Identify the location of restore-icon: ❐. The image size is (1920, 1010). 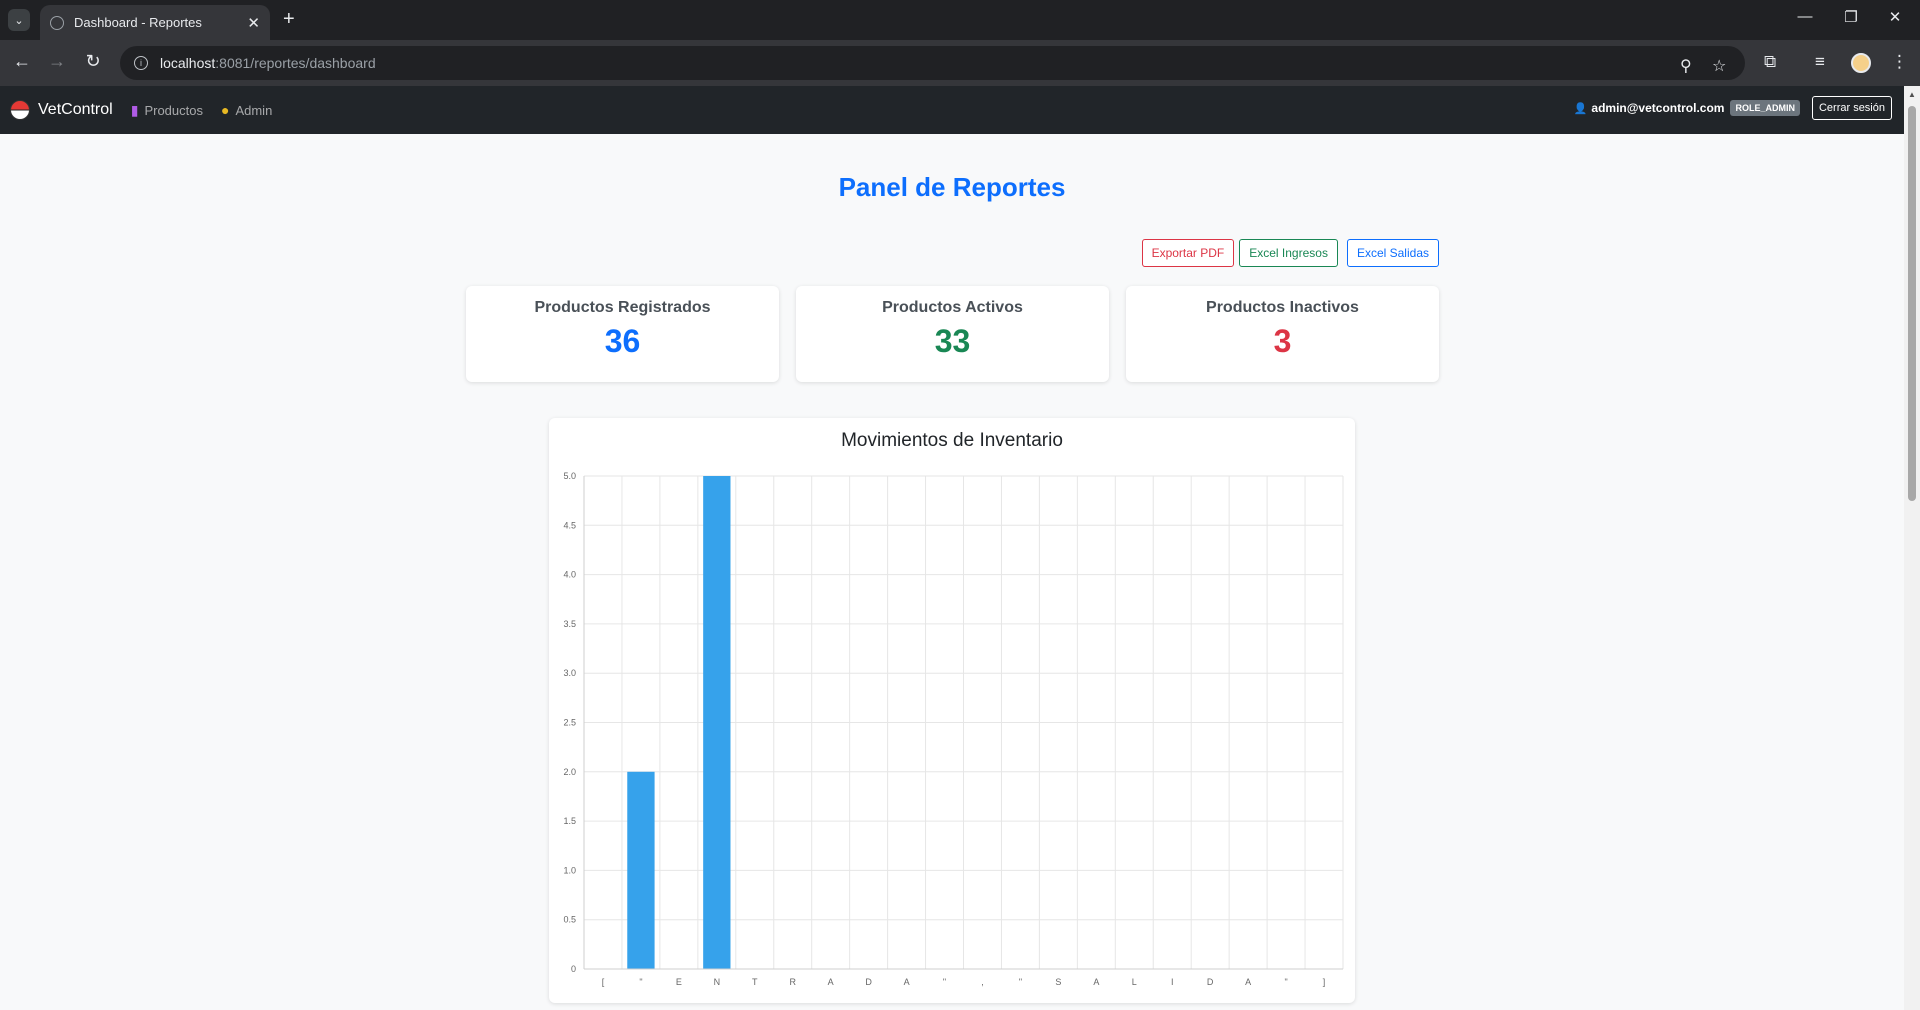
(1851, 17).